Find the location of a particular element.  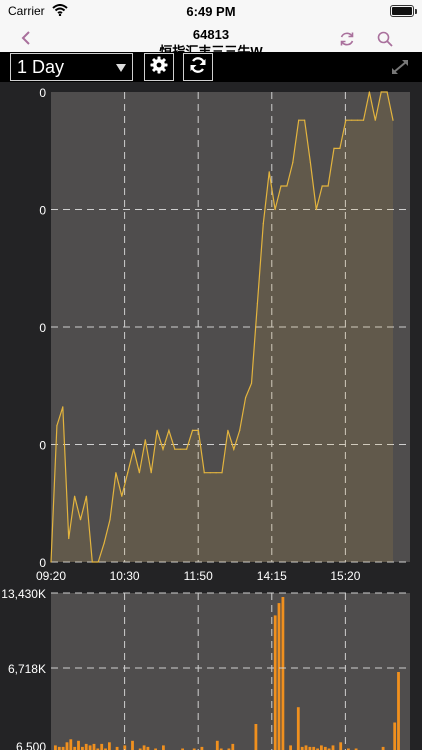

caret-down-icon is located at coordinates (121, 68).